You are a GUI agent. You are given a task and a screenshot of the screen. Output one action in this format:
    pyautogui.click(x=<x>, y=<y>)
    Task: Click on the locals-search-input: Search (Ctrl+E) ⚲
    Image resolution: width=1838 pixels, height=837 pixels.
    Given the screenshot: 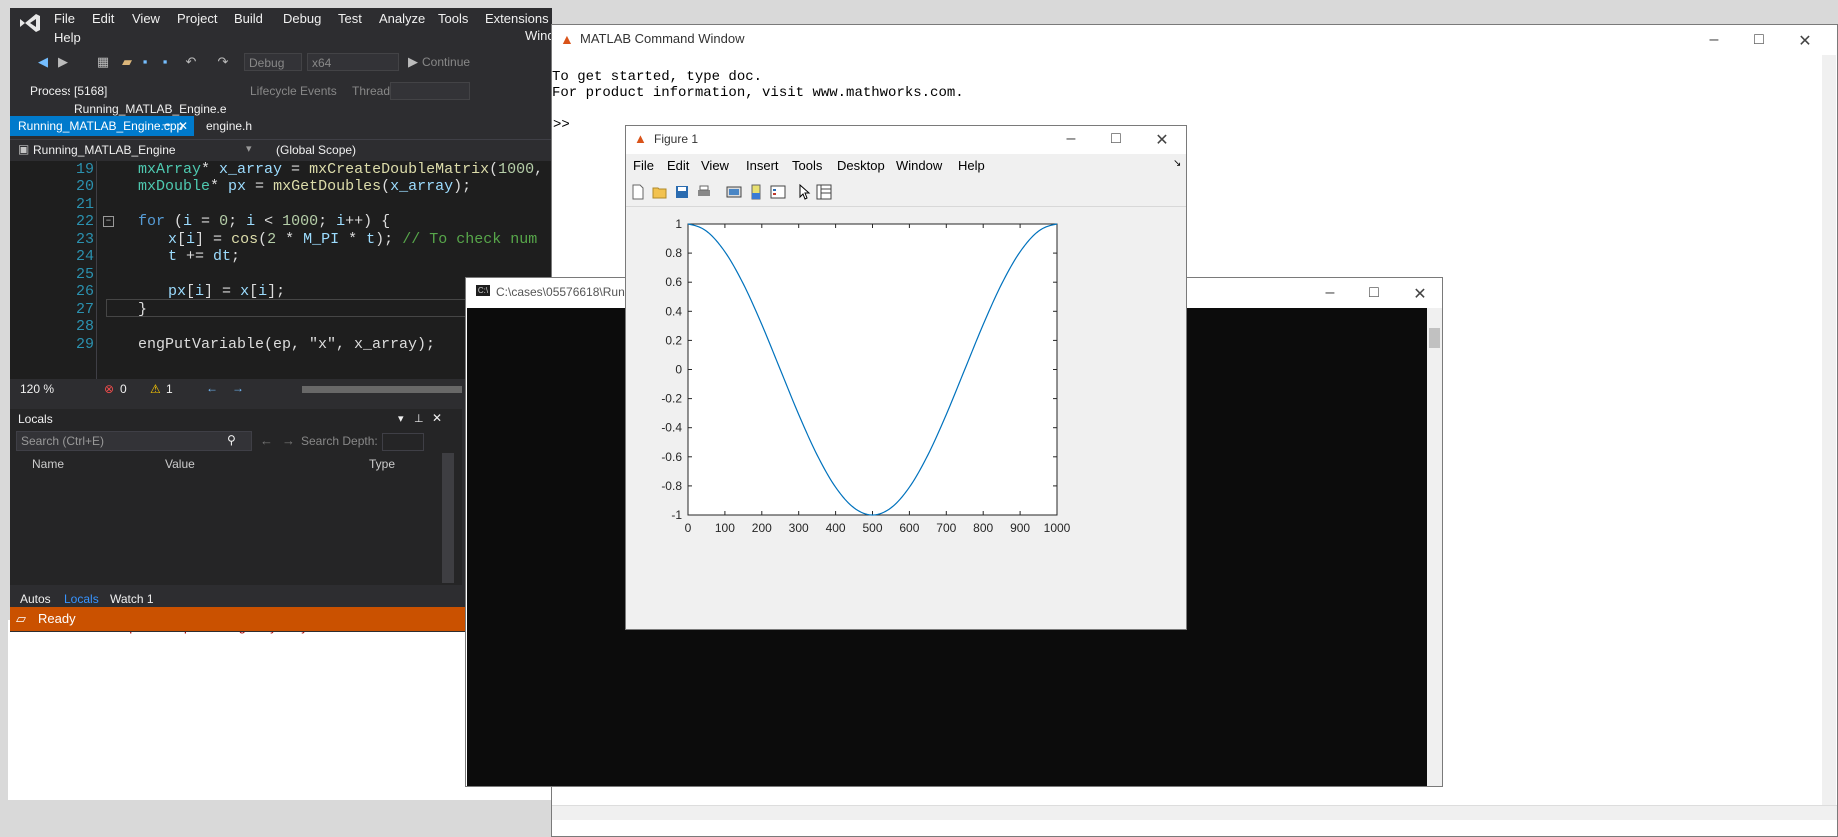 What is the action you would take?
    pyautogui.click(x=134, y=441)
    